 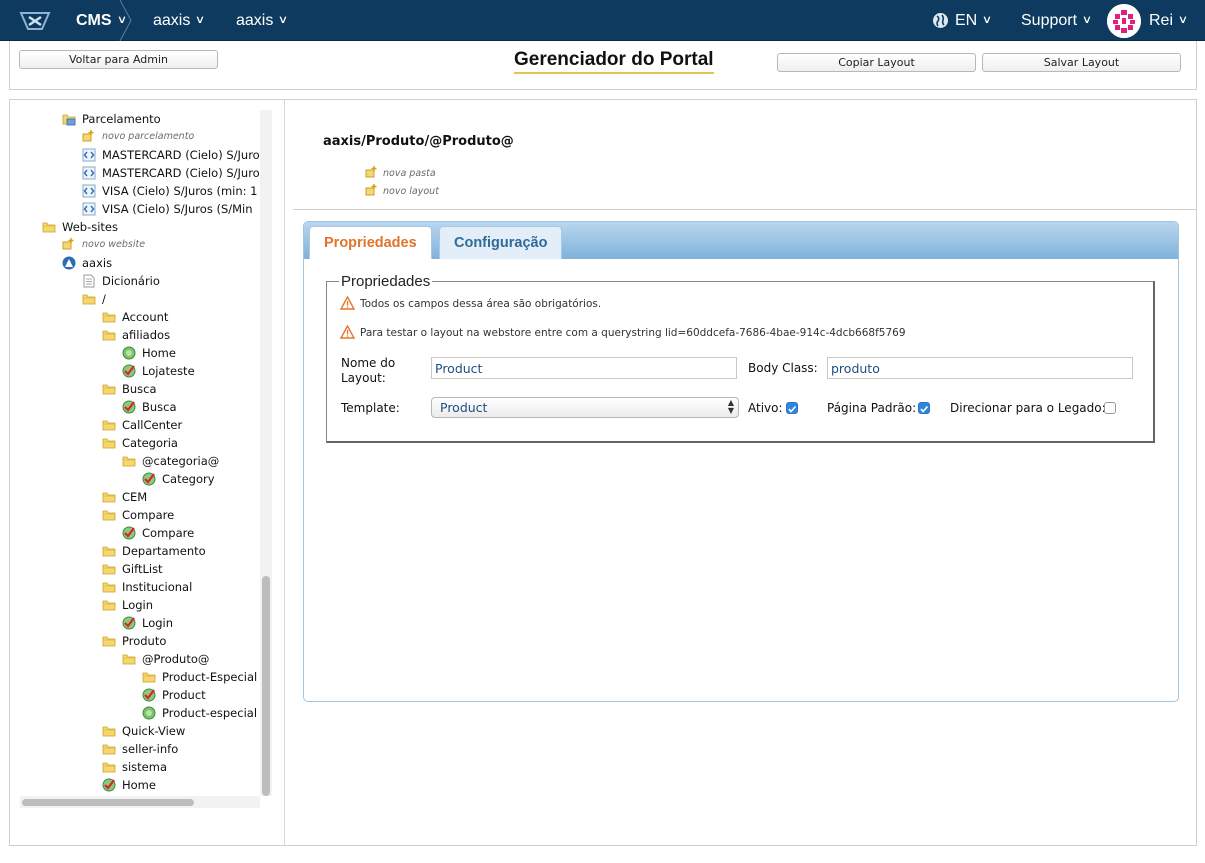 What do you see at coordinates (104, 299) in the screenshot?
I see `tree-item-label: /` at bounding box center [104, 299].